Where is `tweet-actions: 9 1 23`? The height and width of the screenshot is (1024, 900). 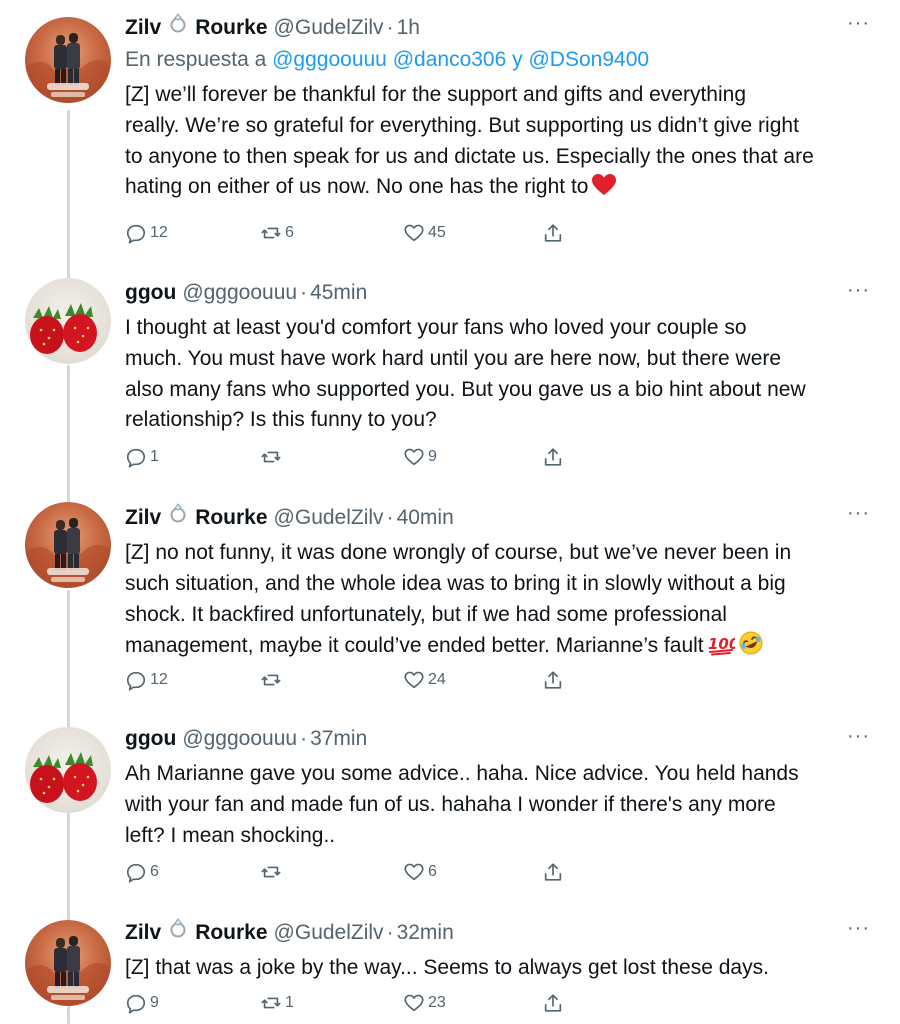 tweet-actions: 9 1 23 is located at coordinates (355, 1005).